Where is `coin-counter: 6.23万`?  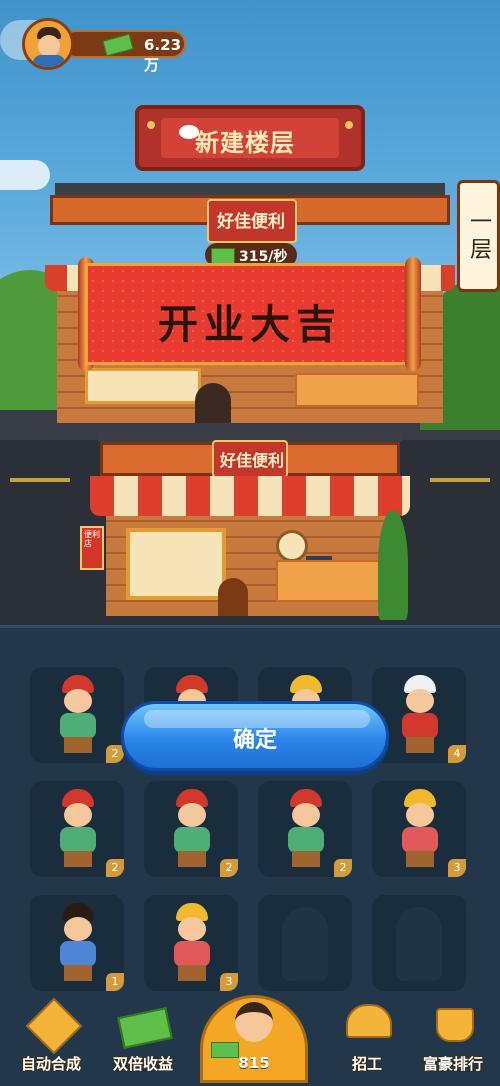 coin-counter: 6.23万 is located at coordinates (124, 52).